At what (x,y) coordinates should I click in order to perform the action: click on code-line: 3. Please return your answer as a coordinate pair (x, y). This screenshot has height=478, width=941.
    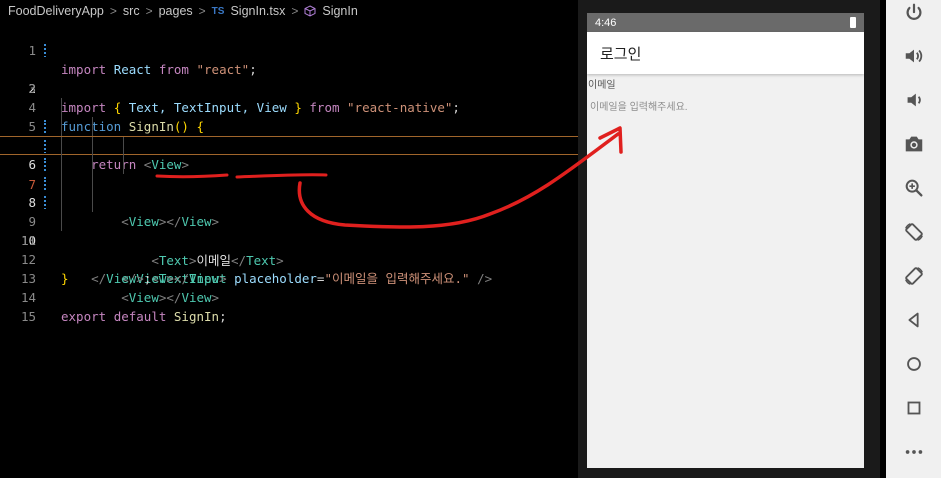
    Looking at the image, I should click on (289, 78).